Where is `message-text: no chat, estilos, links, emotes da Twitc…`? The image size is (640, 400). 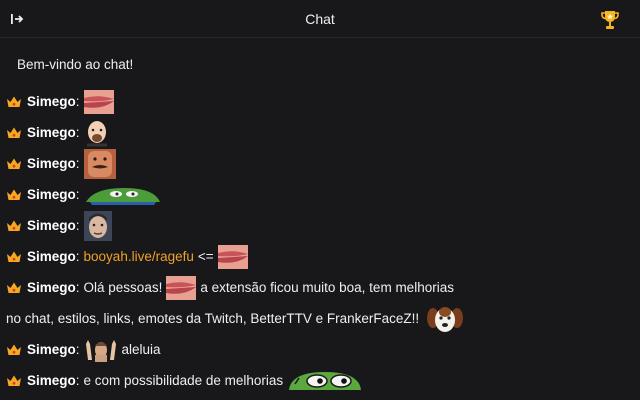
message-text: no chat, estilos, links, emotes da Twitc… is located at coordinates (213, 318).